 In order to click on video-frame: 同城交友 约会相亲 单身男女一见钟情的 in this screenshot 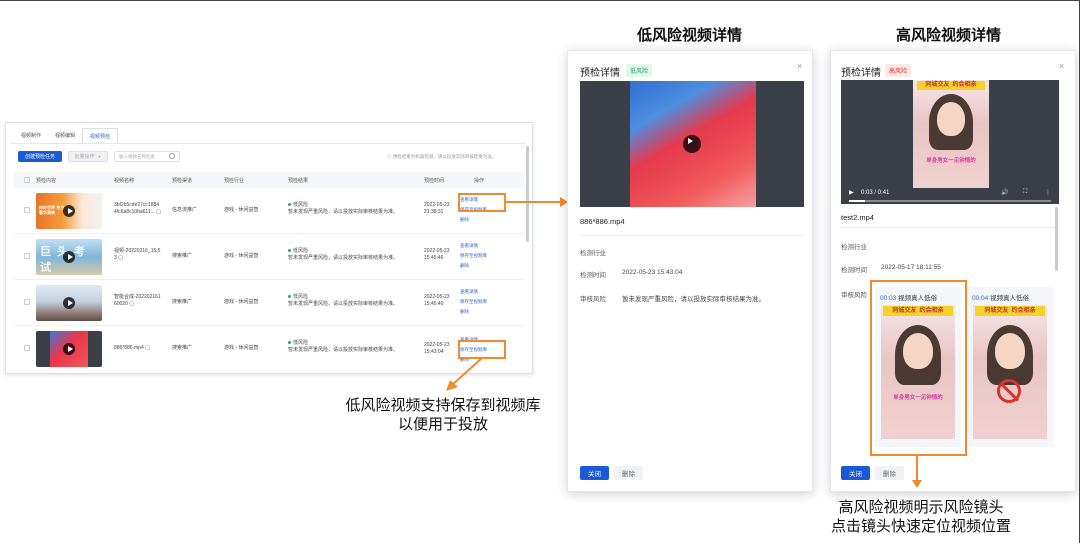, I will do `click(951, 134)`.